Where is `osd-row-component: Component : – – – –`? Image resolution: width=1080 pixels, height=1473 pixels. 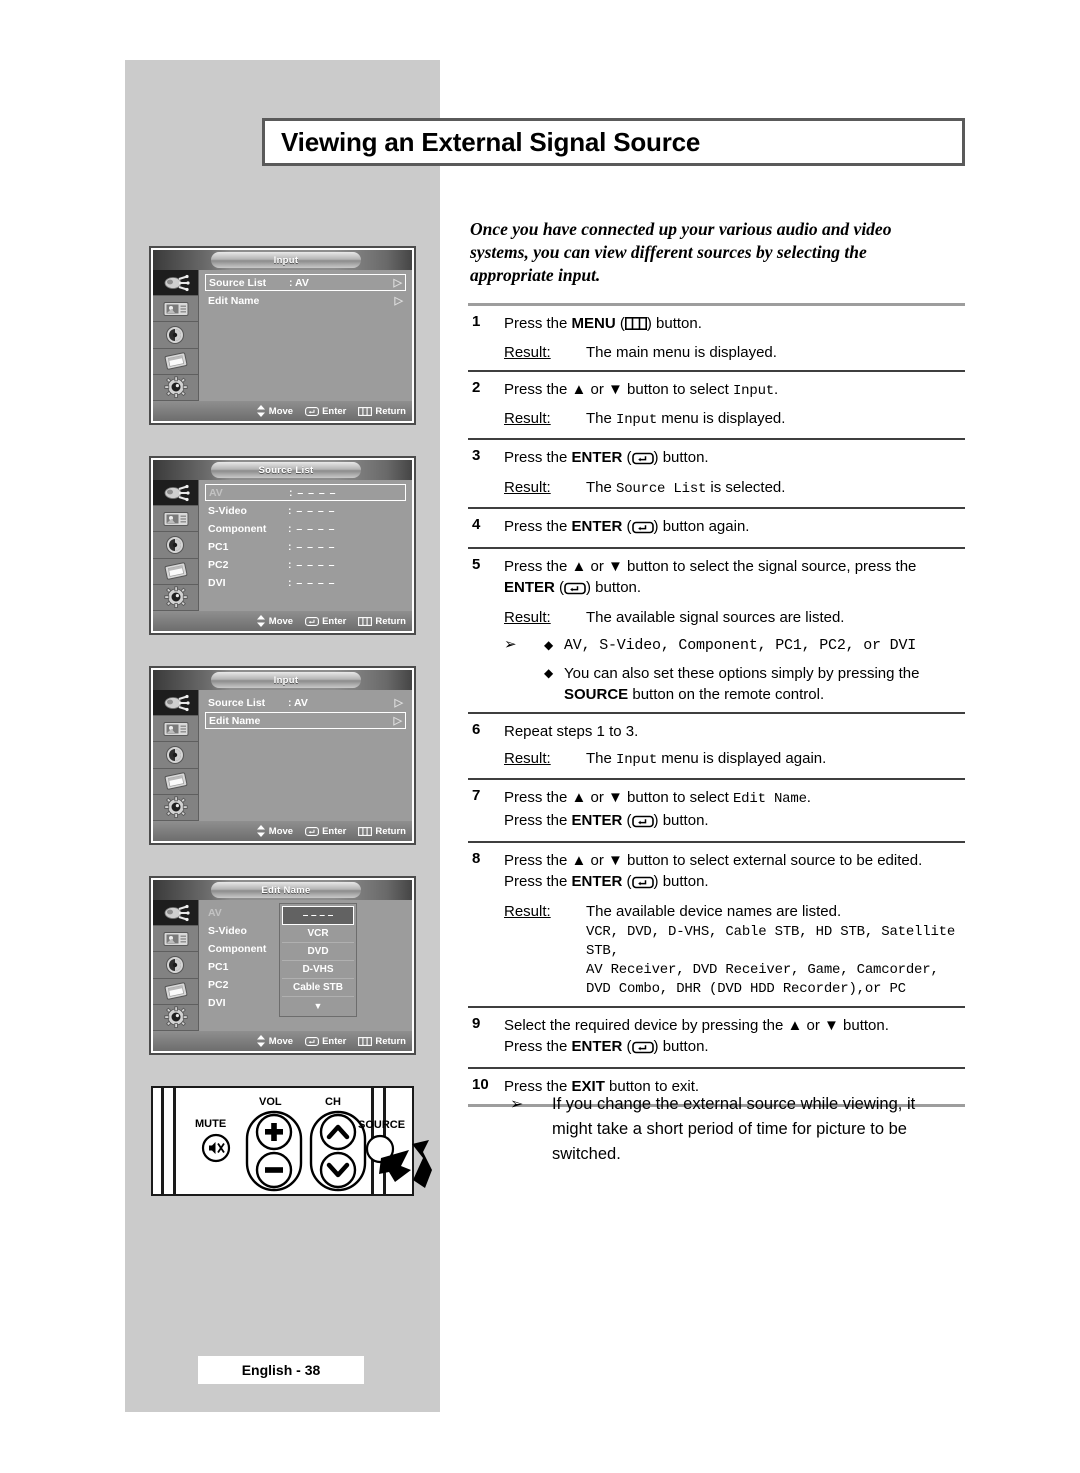 osd-row-component: Component : – – – – is located at coordinates (305, 528).